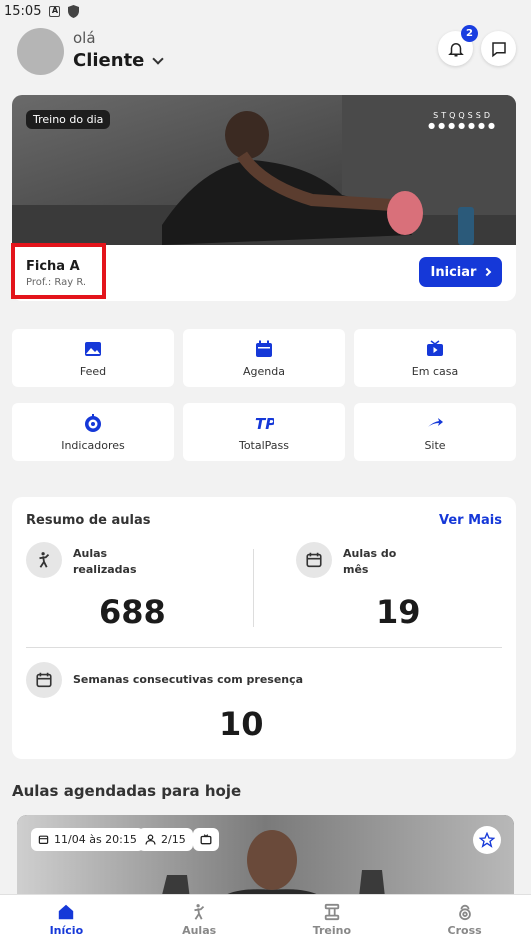 This screenshot has height=944, width=531. Describe the element at coordinates (241, 724) in the screenshot. I see `consecutive-weeks-value: 10` at that location.